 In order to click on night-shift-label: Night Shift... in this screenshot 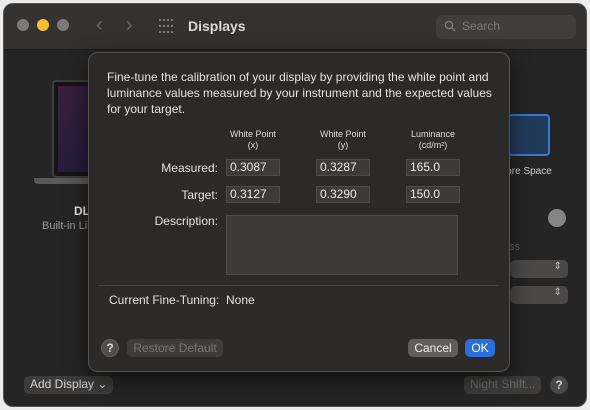, I will do `click(503, 384)`.